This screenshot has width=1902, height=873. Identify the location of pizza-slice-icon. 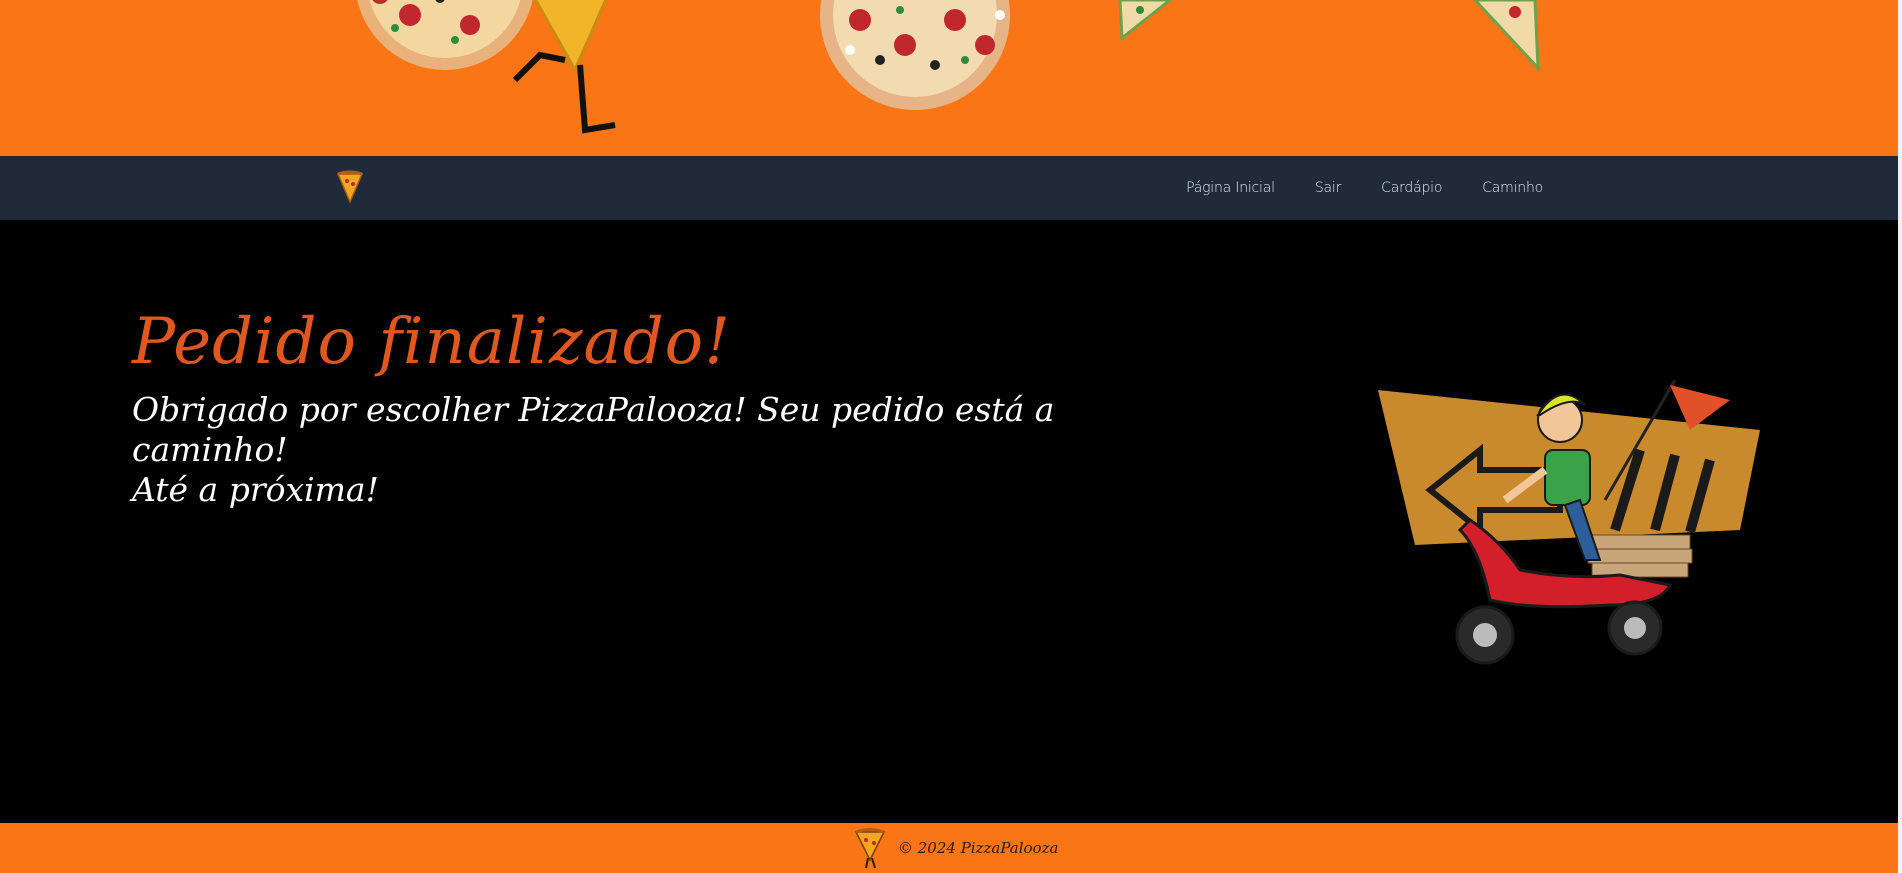
(350, 188).